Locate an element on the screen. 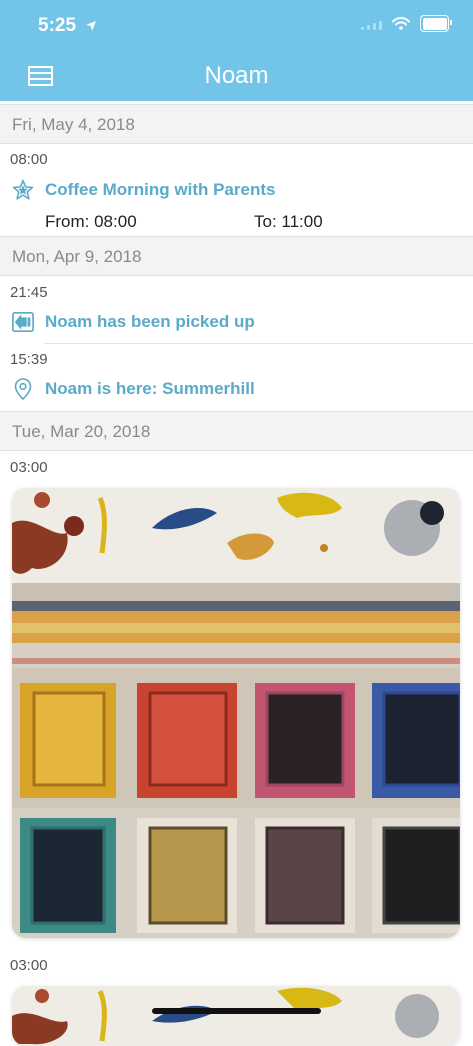 This screenshot has height=1046, width=473. date-header: Mon, Apr 9, 2018 is located at coordinates (236, 256).